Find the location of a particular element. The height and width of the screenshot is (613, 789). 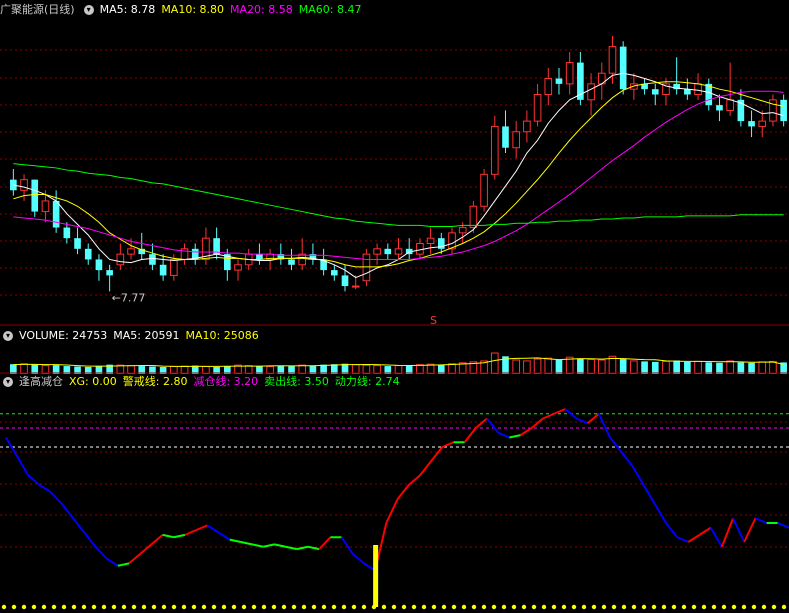

volume-labels: VOLUME: 24753 MA5: 20591 MA10: 25086 is located at coordinates (142, 335).